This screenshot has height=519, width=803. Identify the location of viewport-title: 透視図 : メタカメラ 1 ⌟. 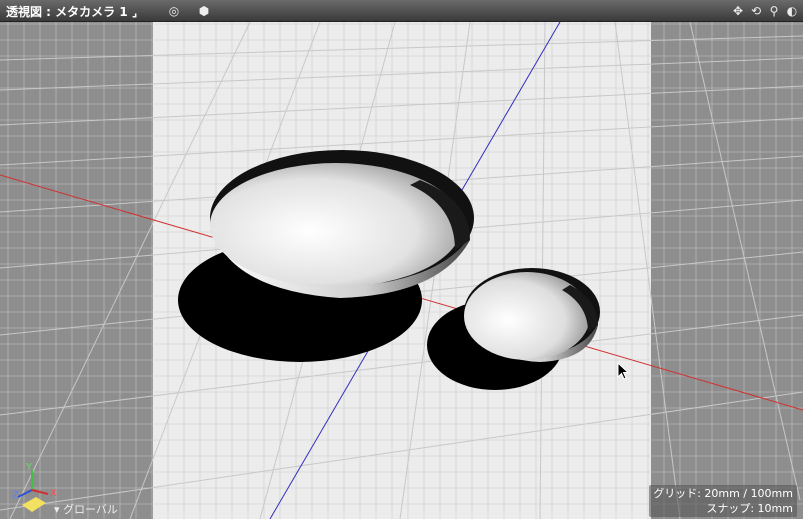
(72, 11).